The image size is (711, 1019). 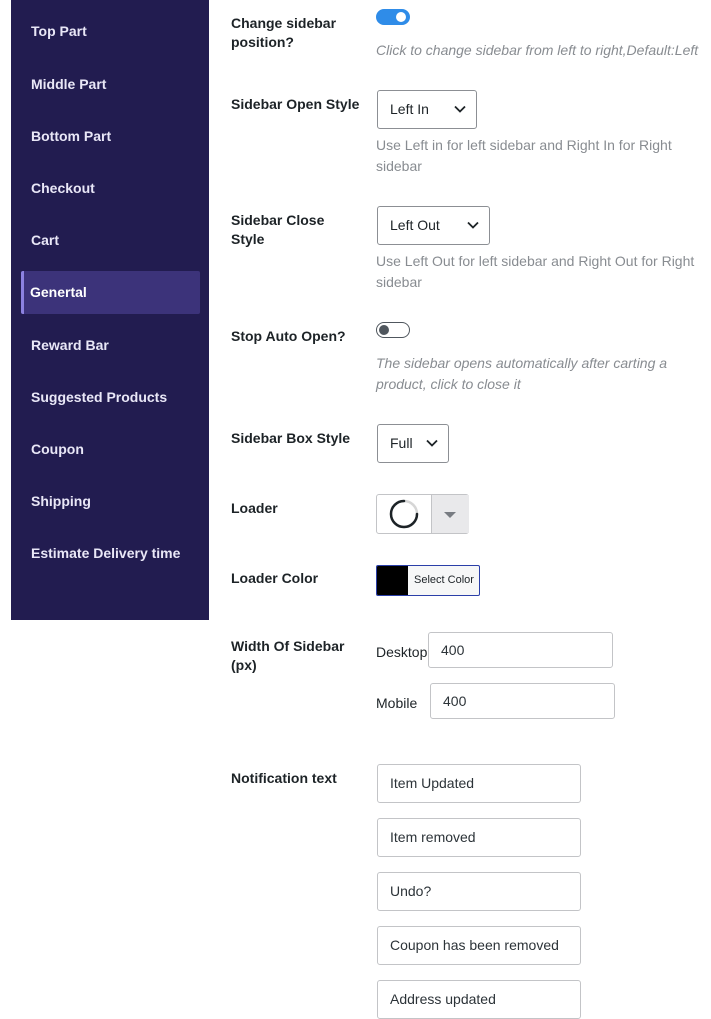 I want to click on loader-color-label: Loader Color, so click(x=275, y=578).